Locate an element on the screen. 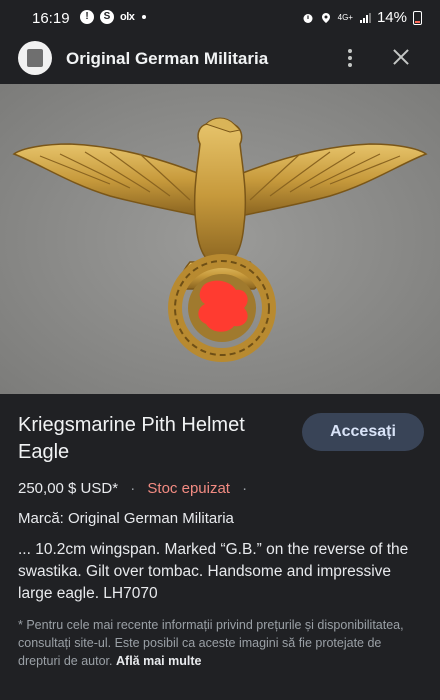 This screenshot has height=700, width=440. olx-icon: olx is located at coordinates (127, 17).